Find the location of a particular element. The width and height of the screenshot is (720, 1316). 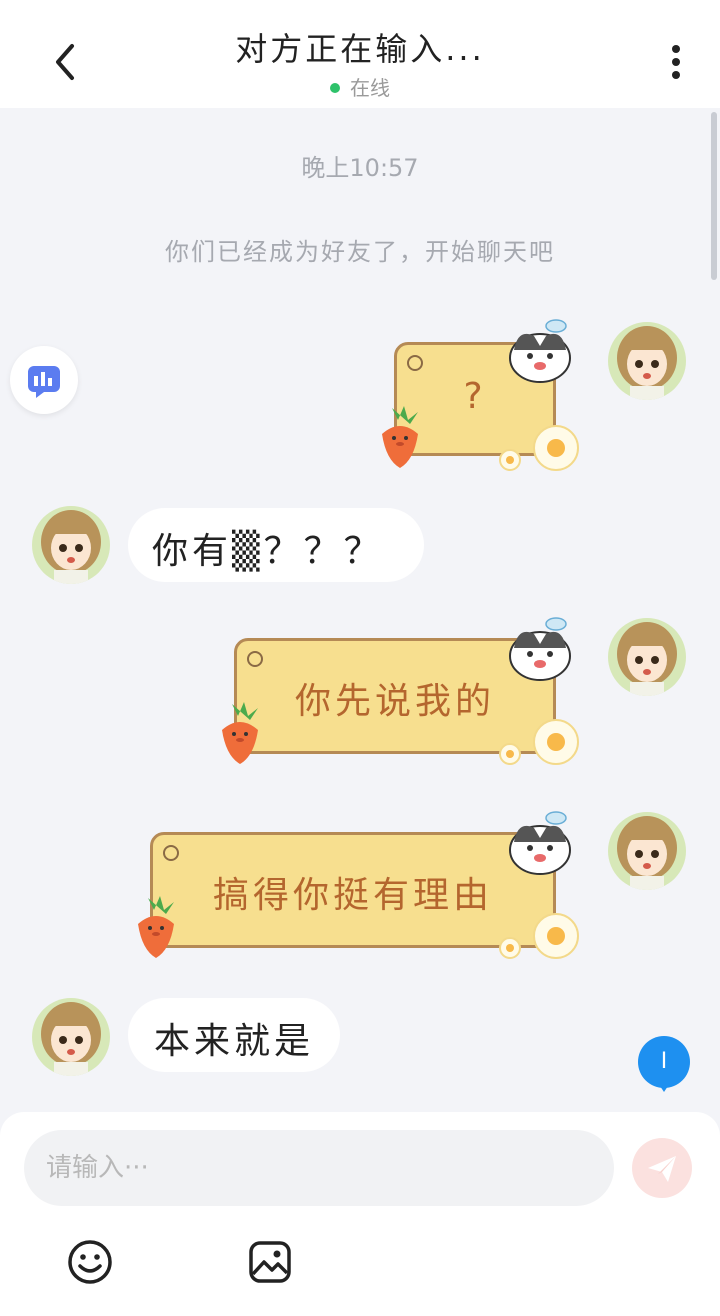

bar-chart-icon is located at coordinates (44, 382).